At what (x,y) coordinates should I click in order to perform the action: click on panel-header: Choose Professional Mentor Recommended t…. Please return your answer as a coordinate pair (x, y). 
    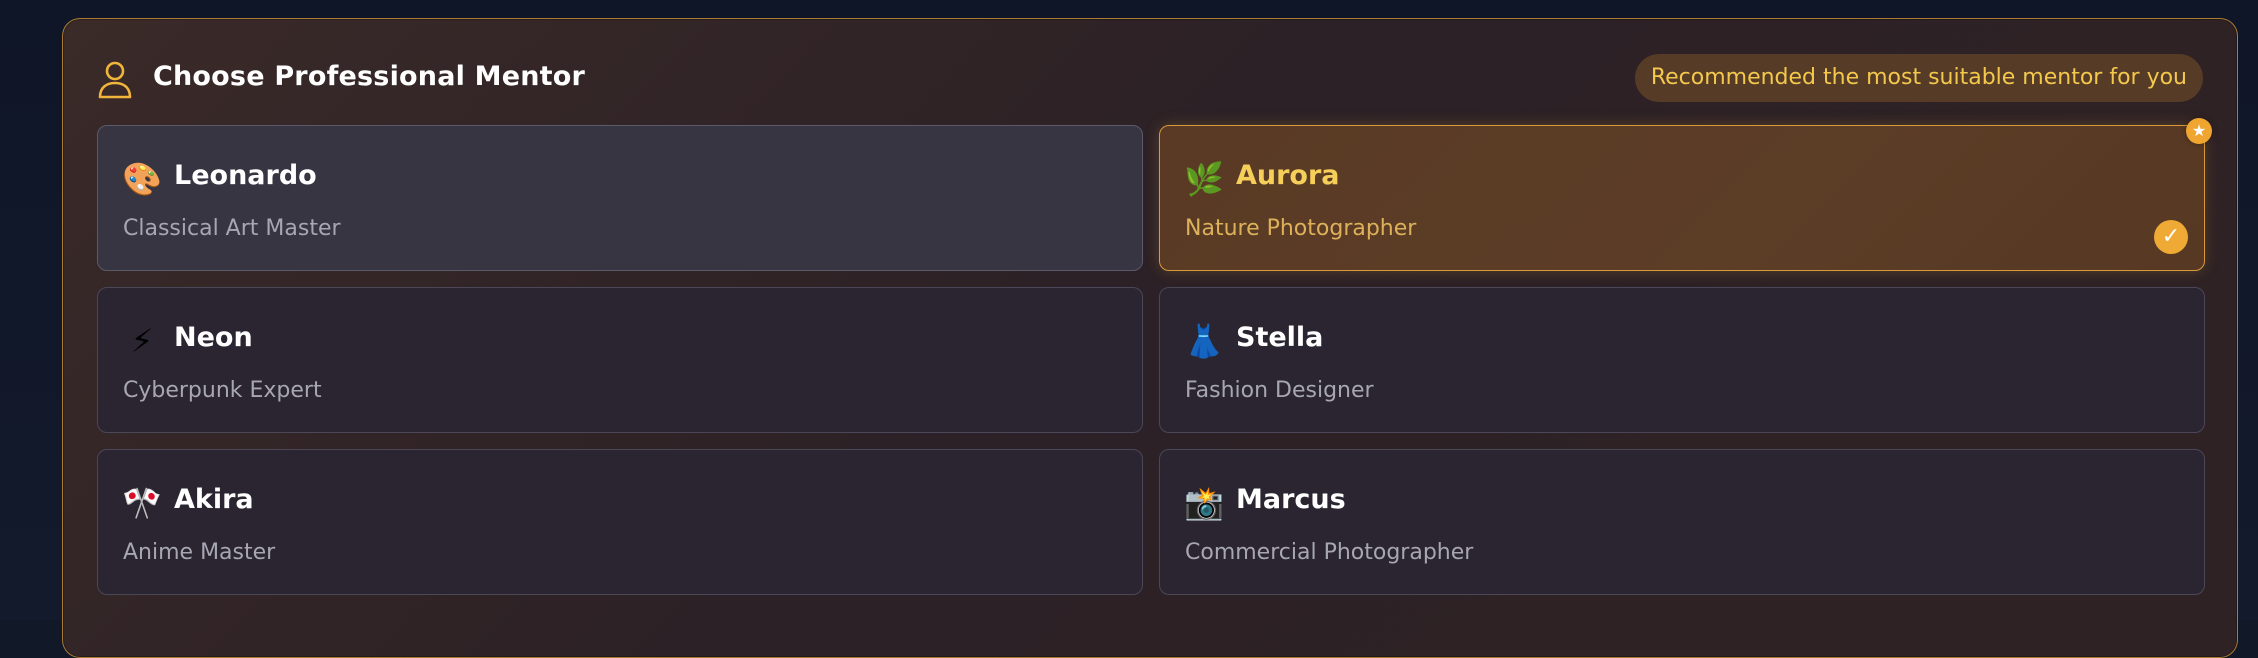
    Looking at the image, I should click on (1150, 81).